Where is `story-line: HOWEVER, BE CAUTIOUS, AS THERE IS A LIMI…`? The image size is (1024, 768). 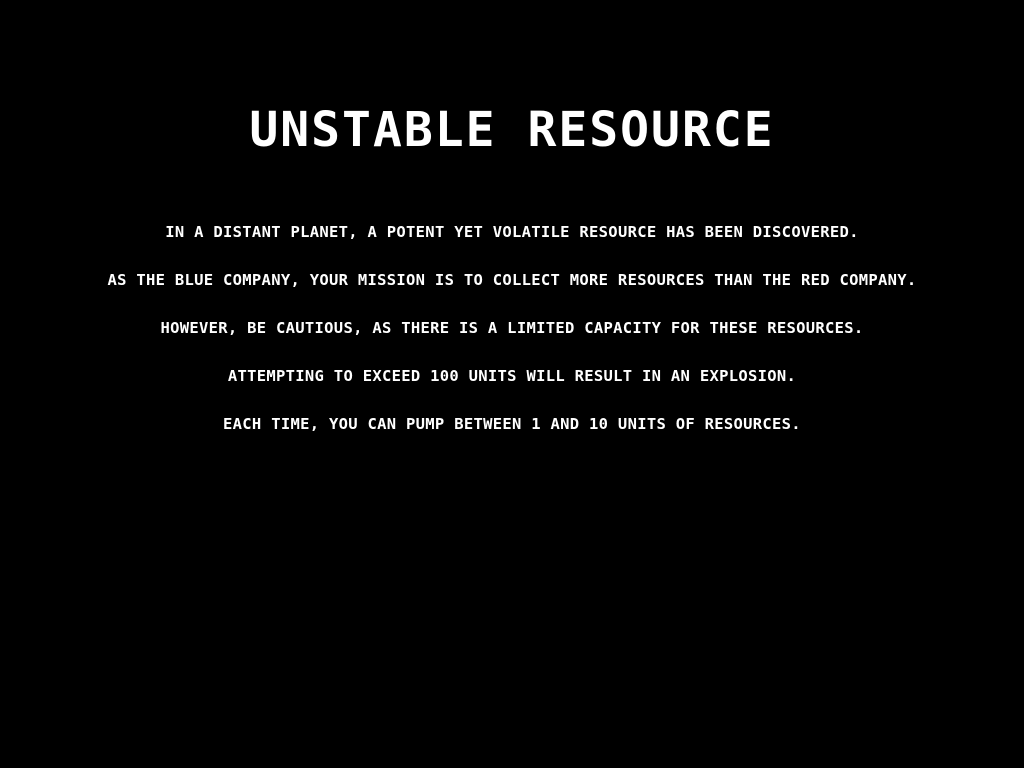
story-line: HOWEVER, BE CAUTIOUS, AS THERE IS A LIMI… is located at coordinates (512, 328).